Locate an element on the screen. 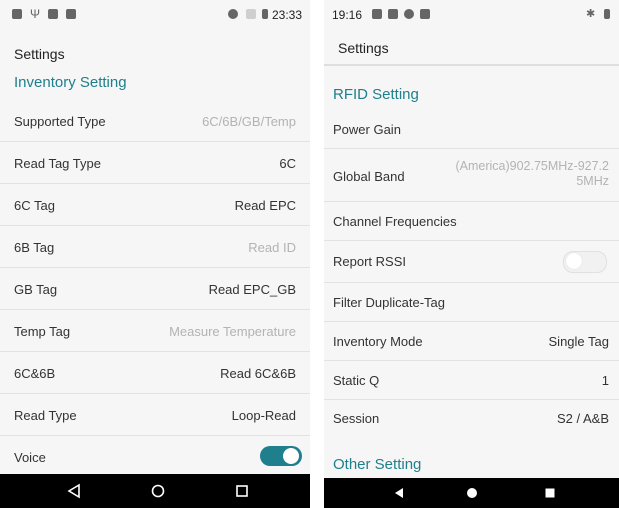 This screenshot has height=508, width=619. row-6b-tag: 6B Tag Read ID is located at coordinates (155, 247).